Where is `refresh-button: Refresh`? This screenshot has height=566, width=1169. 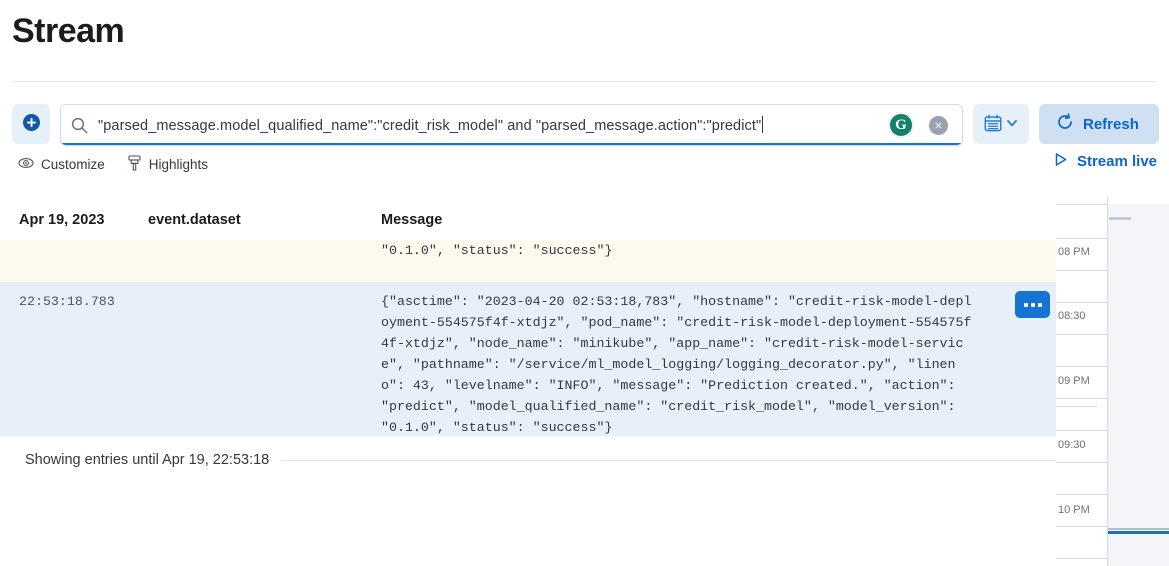
refresh-button: Refresh is located at coordinates (1099, 124).